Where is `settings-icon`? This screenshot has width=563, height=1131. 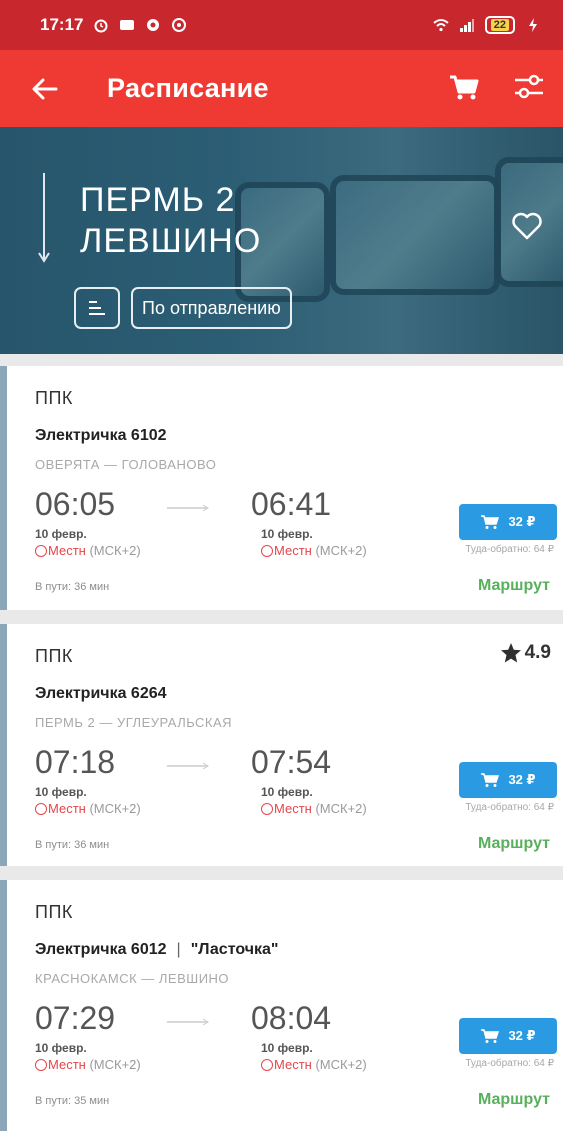 settings-icon is located at coordinates (153, 25).